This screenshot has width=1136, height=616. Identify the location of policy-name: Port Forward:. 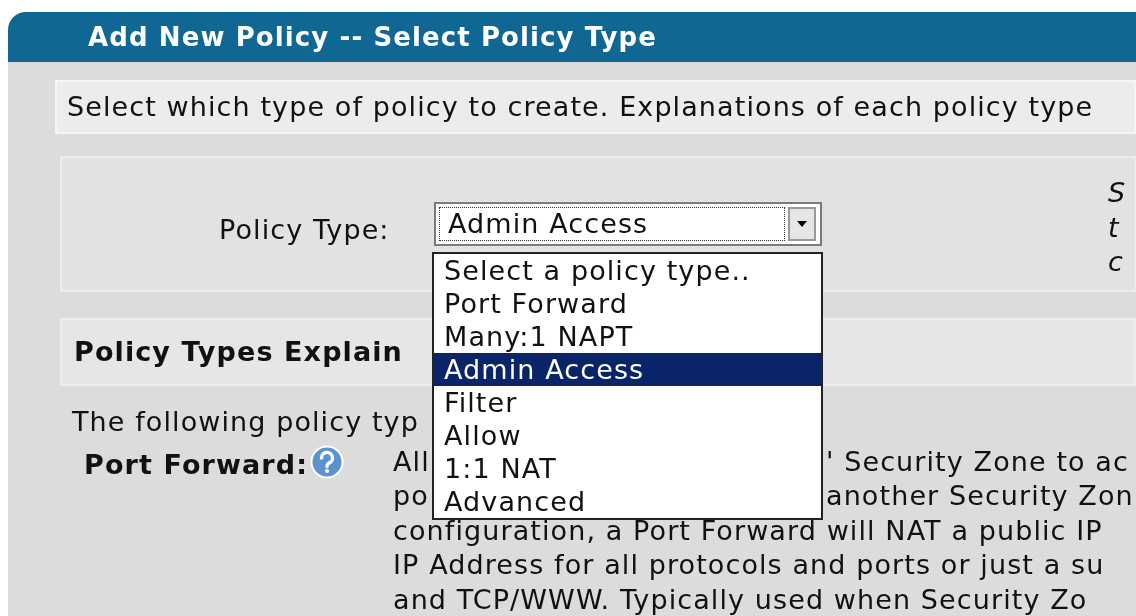
(196, 464).